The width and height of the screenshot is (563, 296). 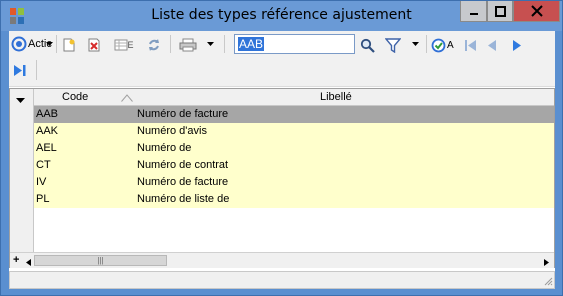 I want to click on delete-record-button, so click(x=94, y=45).